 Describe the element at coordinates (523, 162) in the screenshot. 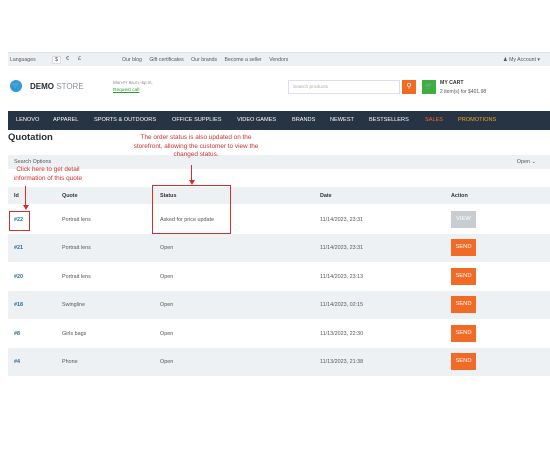

I see `open-label: Open` at that location.